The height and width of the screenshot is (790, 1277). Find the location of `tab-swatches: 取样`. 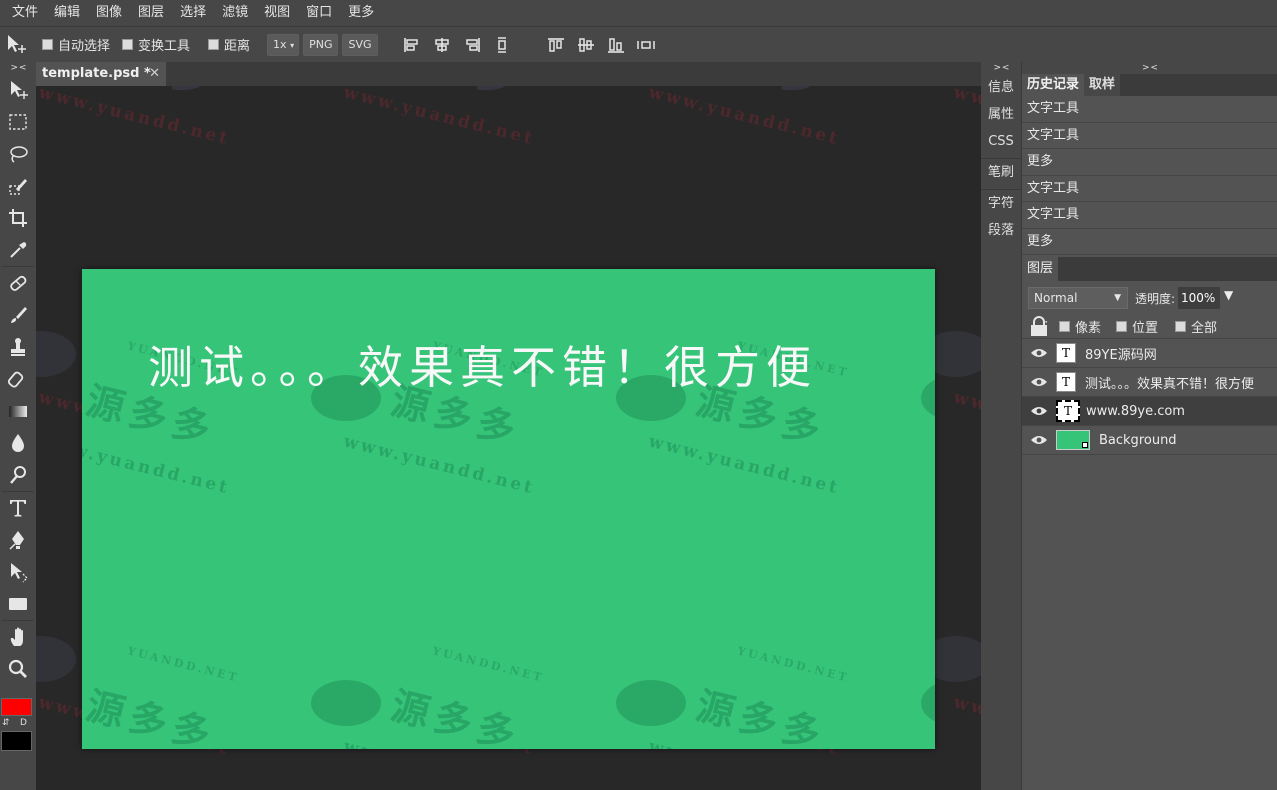

tab-swatches: 取样 is located at coordinates (1102, 85).